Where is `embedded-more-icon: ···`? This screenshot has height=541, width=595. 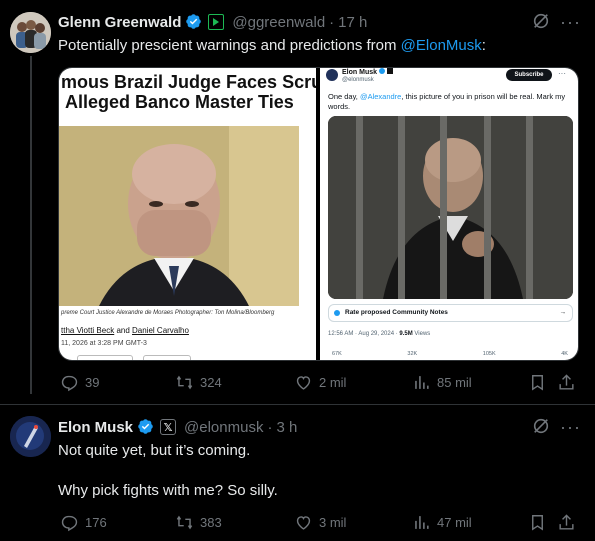
embedded-more-icon: ··· is located at coordinates (562, 73).